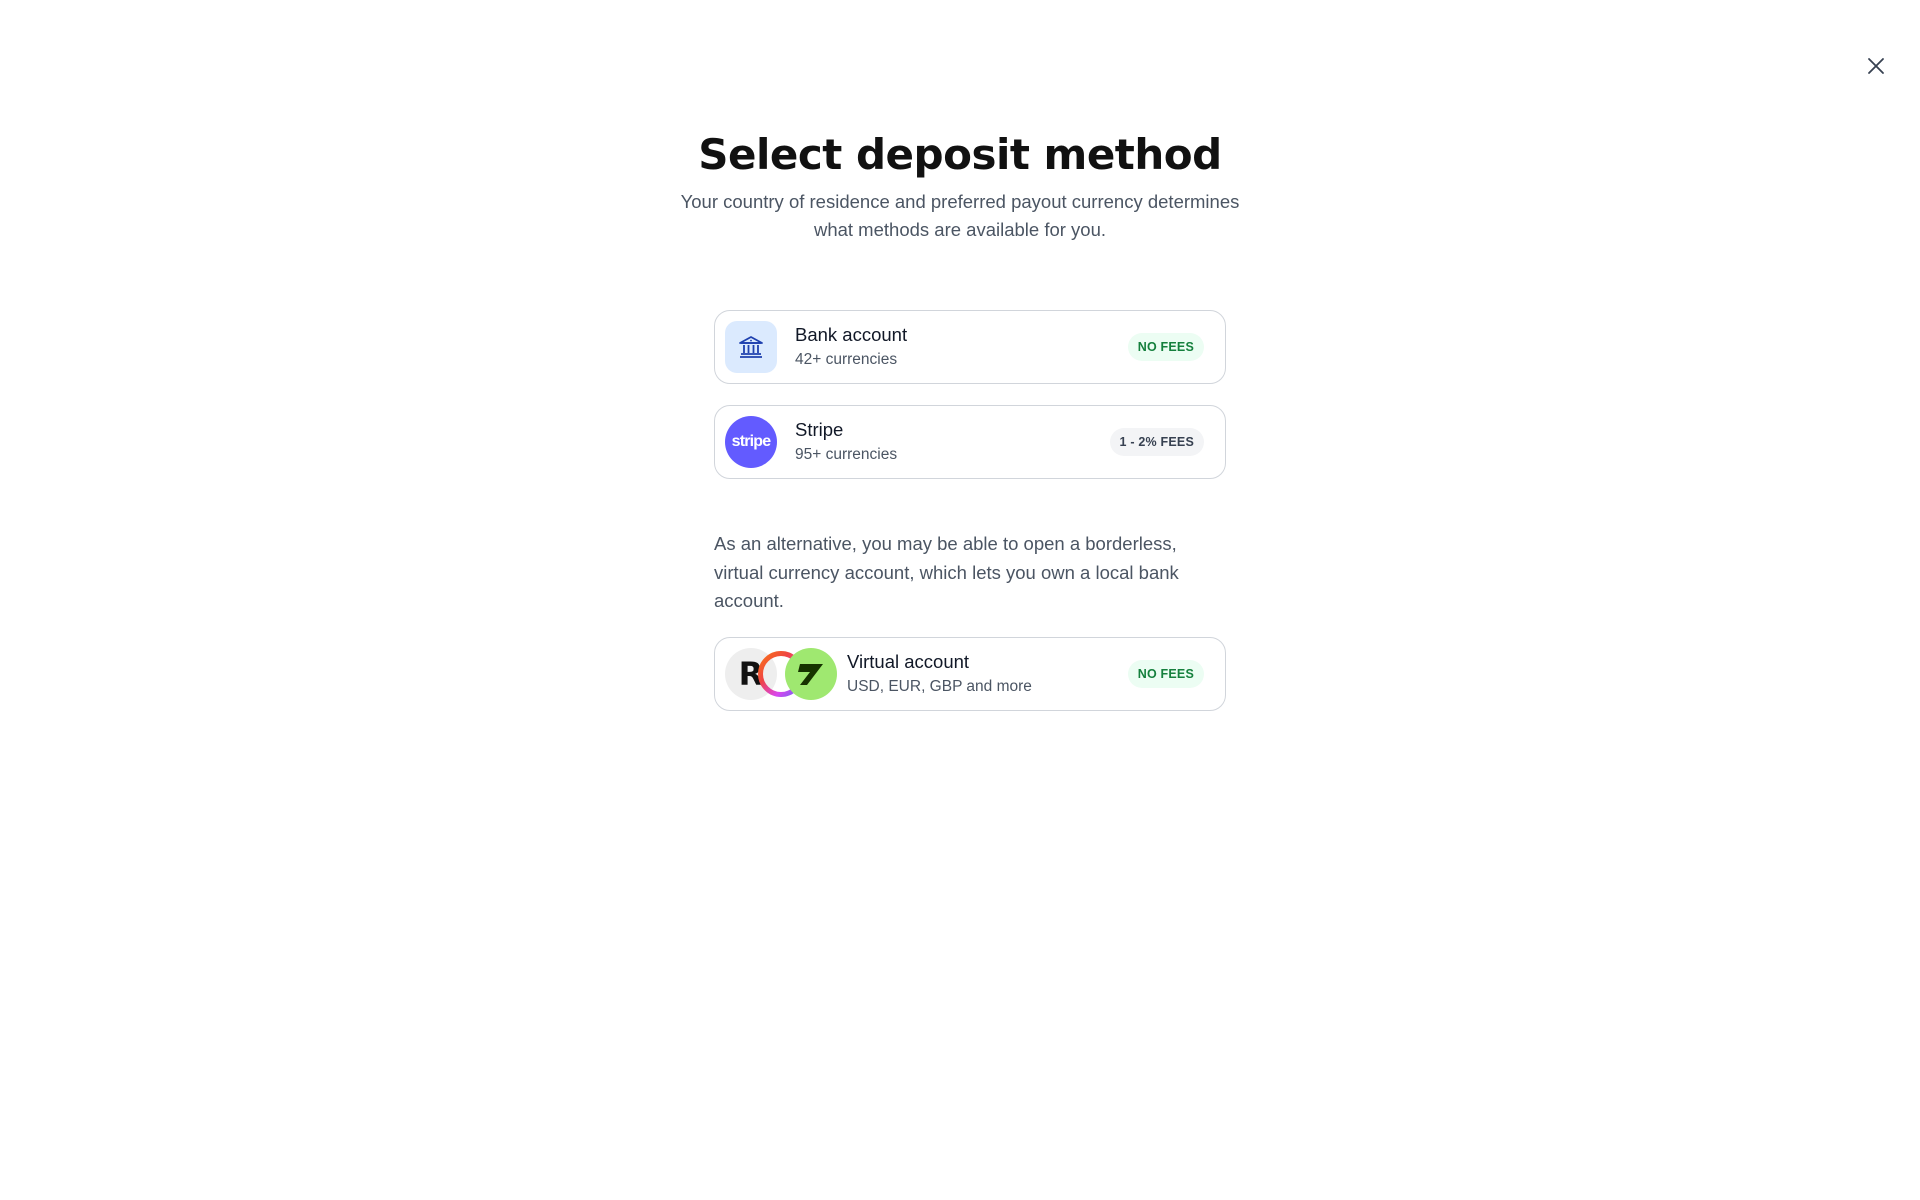 This screenshot has height=1200, width=1920. I want to click on virtual-account-title: Virtual account, so click(908, 661).